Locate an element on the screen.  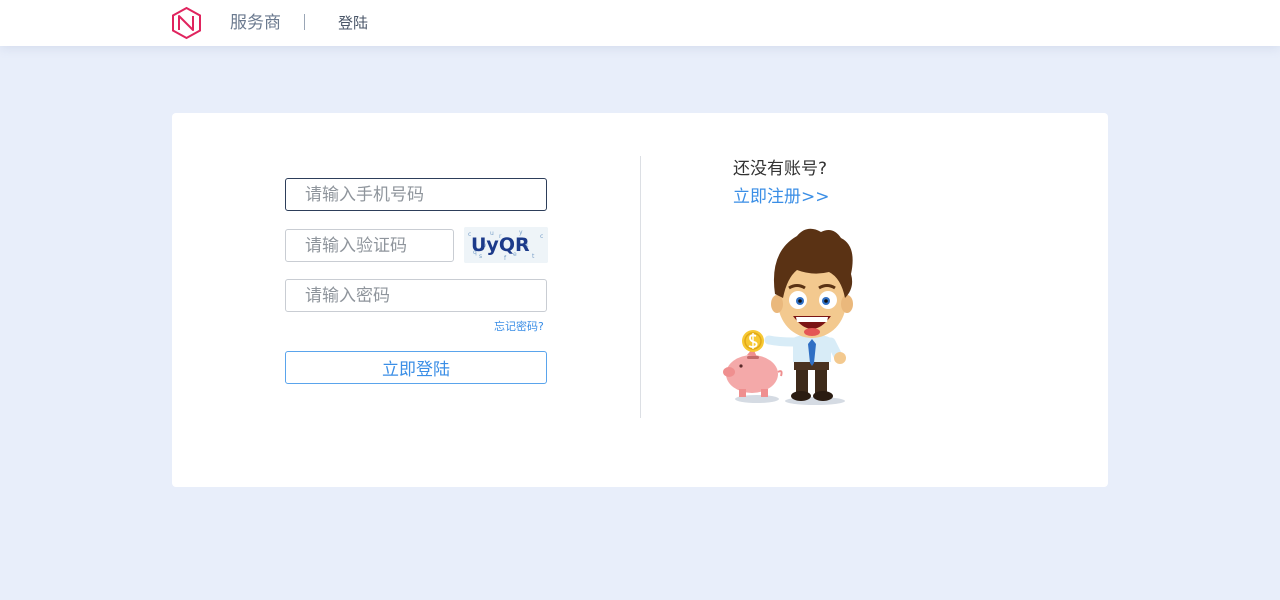
vertical-divider is located at coordinates (640, 287).